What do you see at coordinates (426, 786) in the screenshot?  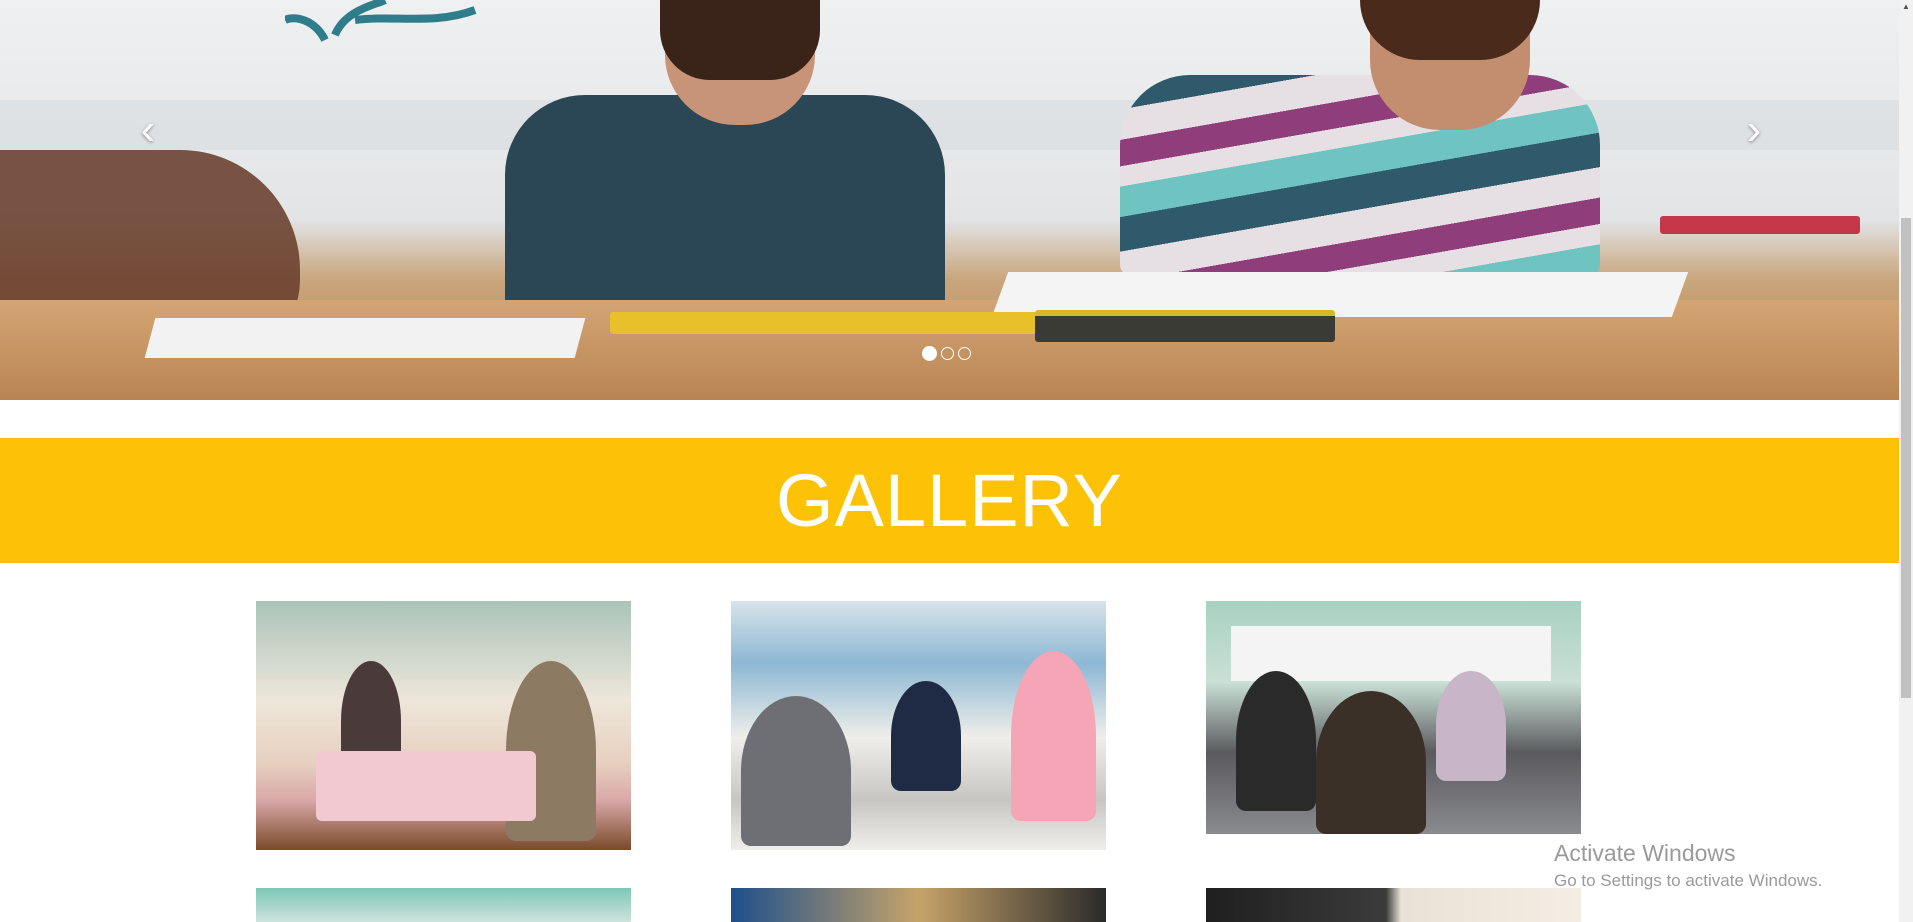 I see `photo-table` at bounding box center [426, 786].